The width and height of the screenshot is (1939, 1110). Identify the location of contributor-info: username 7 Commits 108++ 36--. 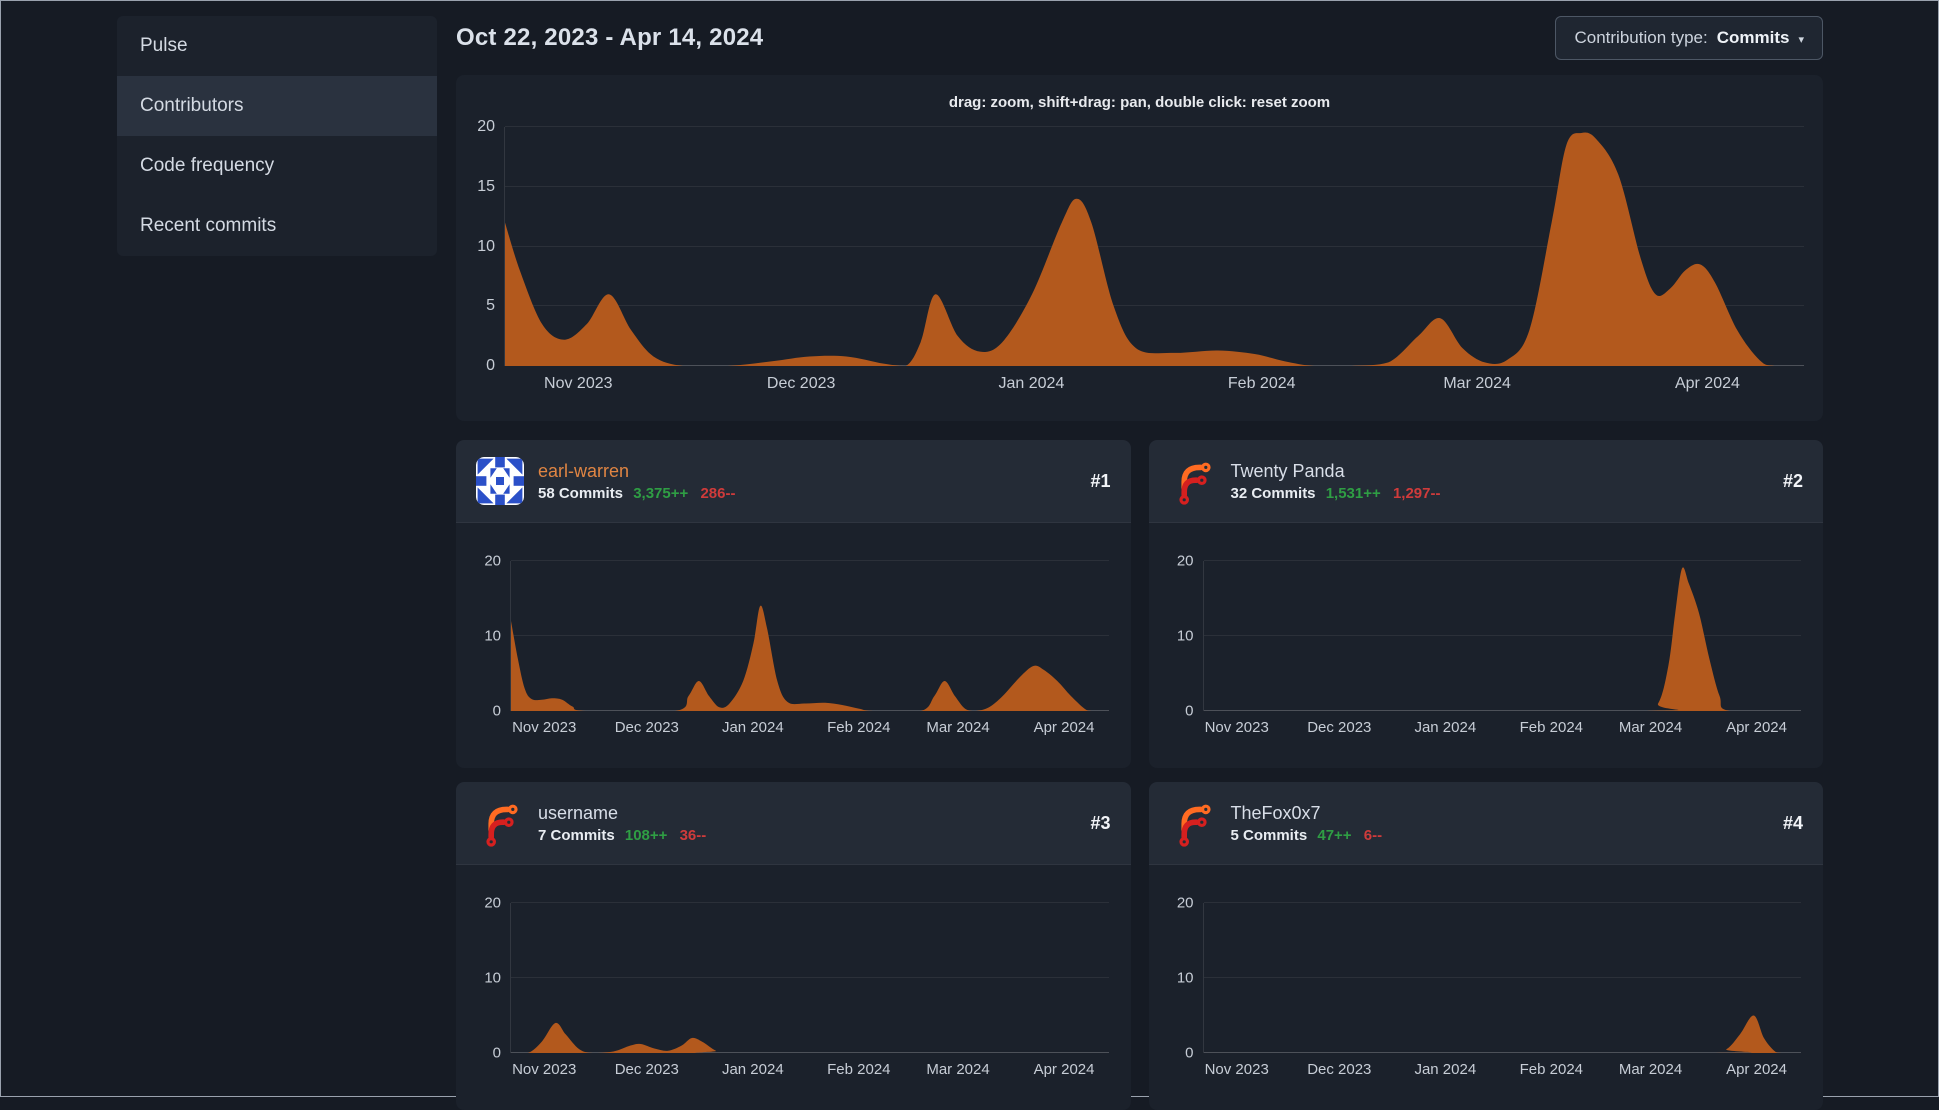
(807, 823).